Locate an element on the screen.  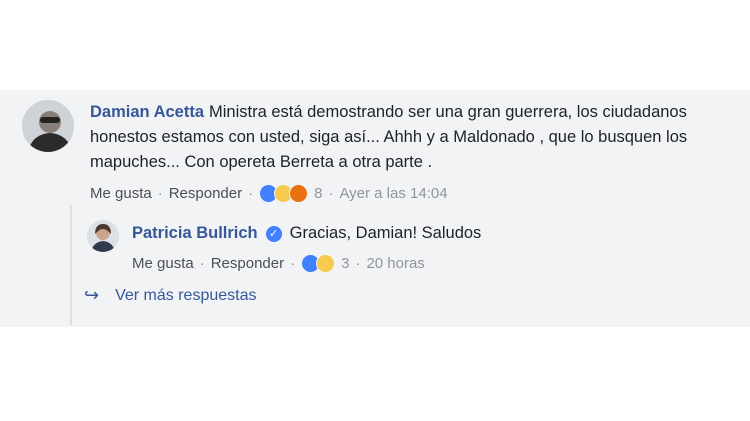
reply-text: Gracias, Damian! Saludos is located at coordinates (385, 233).